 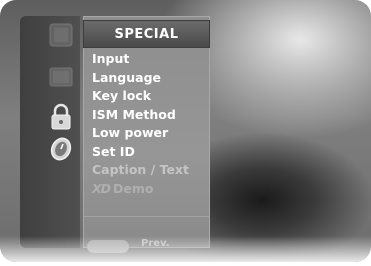 I want to click on menu-divider, so click(x=146, y=216).